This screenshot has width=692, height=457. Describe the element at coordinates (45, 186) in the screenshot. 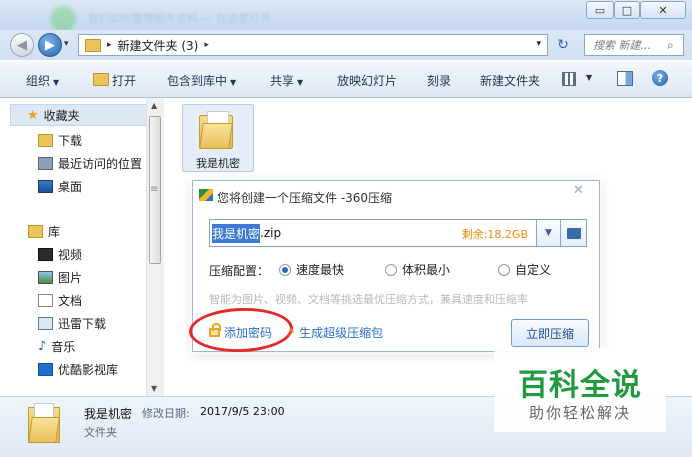

I see `desktop-icon` at that location.